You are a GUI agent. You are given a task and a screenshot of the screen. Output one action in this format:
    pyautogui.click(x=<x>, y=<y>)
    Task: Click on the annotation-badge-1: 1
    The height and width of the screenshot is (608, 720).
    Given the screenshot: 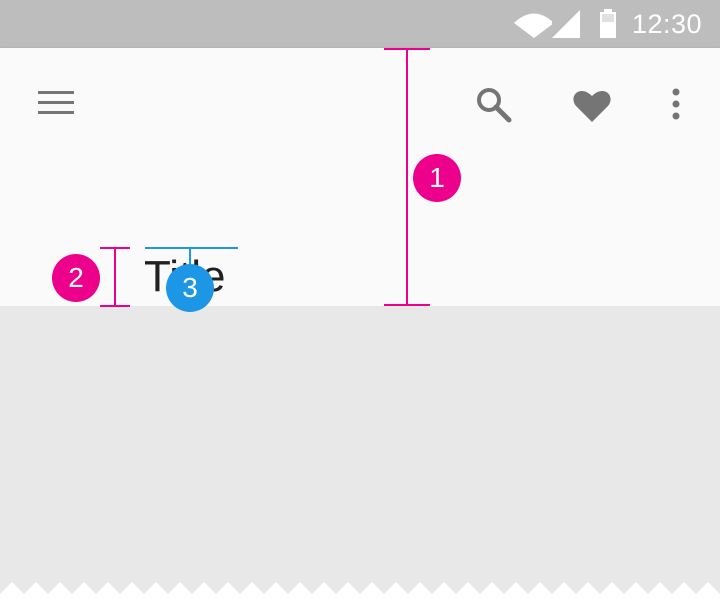 What is the action you would take?
    pyautogui.click(x=437, y=178)
    